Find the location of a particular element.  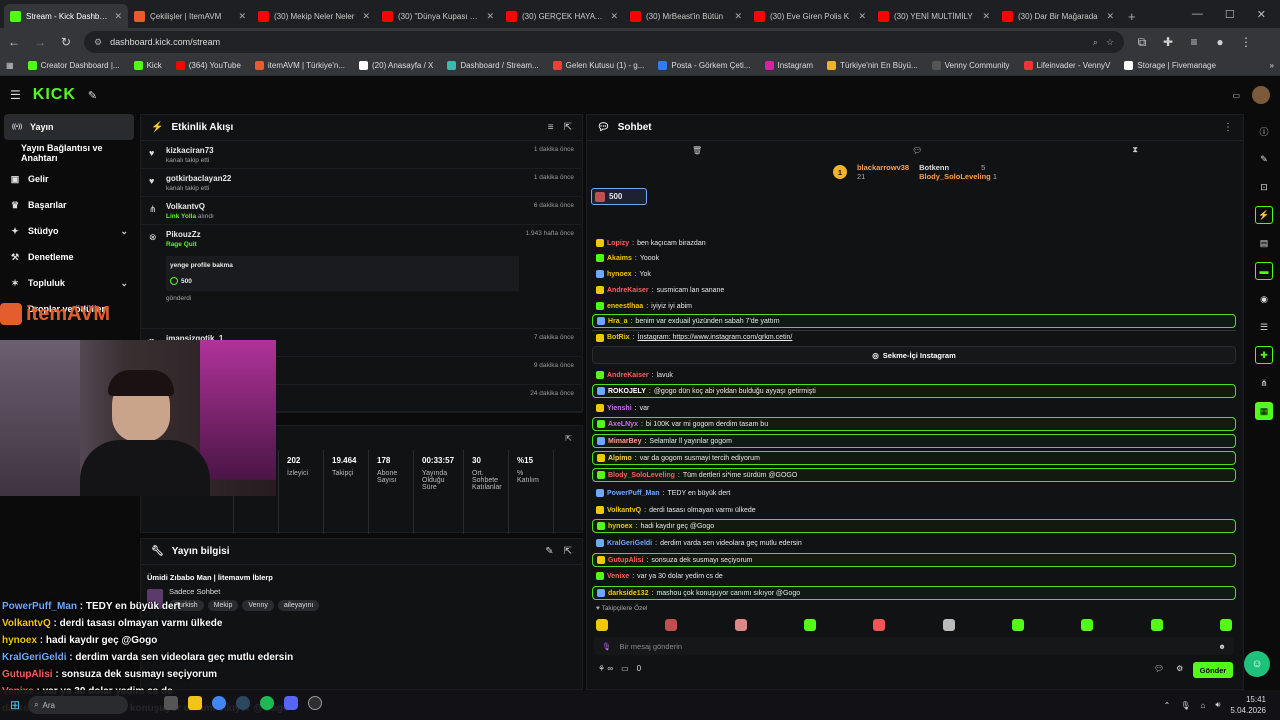

activity-event-user: kizkaciran73 is located at coordinates (346, 150).